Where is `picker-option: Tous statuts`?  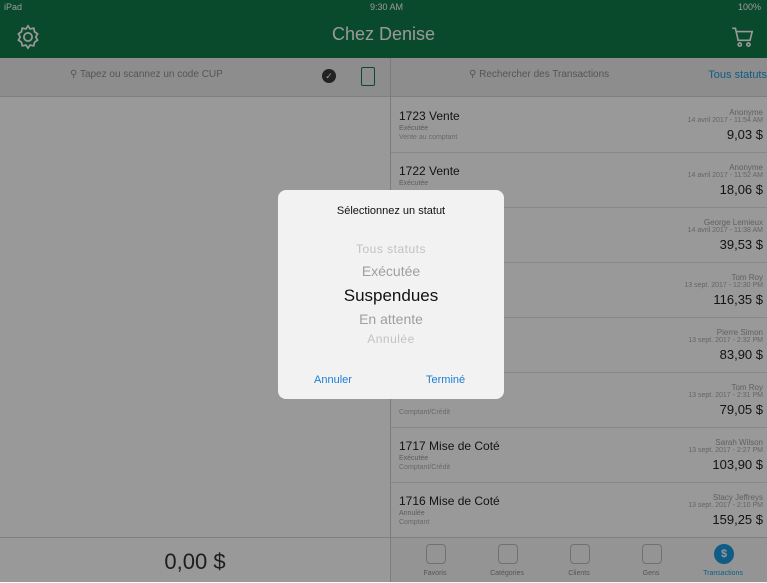 picker-option: Tous statuts is located at coordinates (391, 249).